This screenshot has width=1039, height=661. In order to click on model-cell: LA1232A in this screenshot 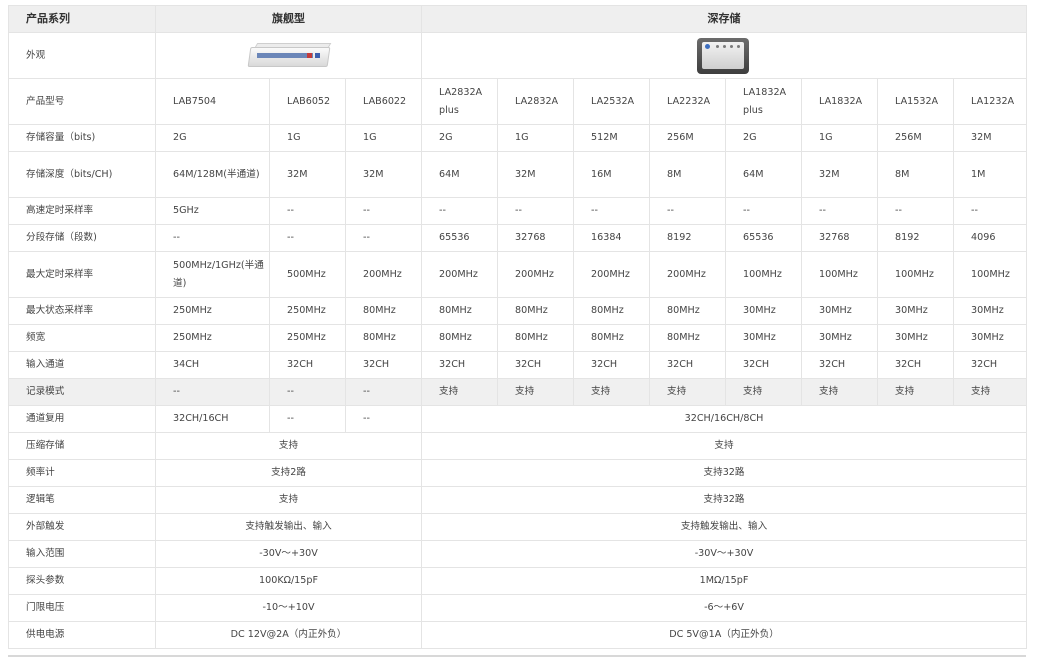, I will do `click(990, 101)`.